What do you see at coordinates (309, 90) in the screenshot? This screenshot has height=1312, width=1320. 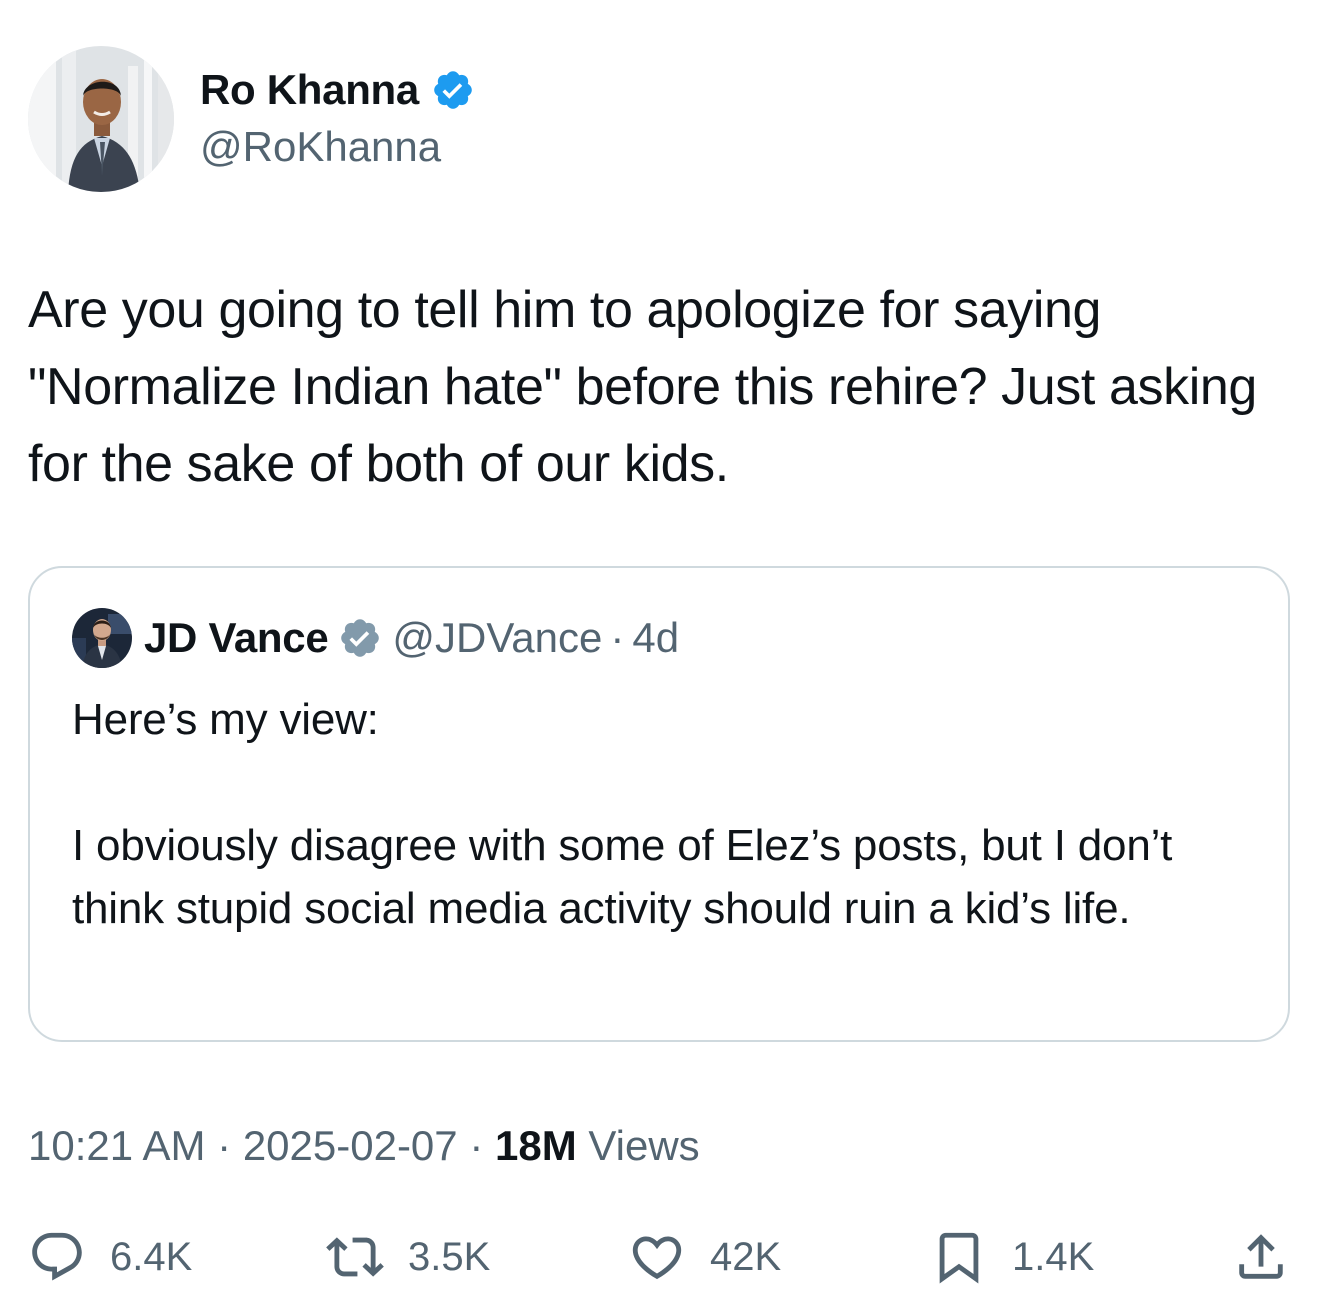 I see `author-name: Ro Khanna` at bounding box center [309, 90].